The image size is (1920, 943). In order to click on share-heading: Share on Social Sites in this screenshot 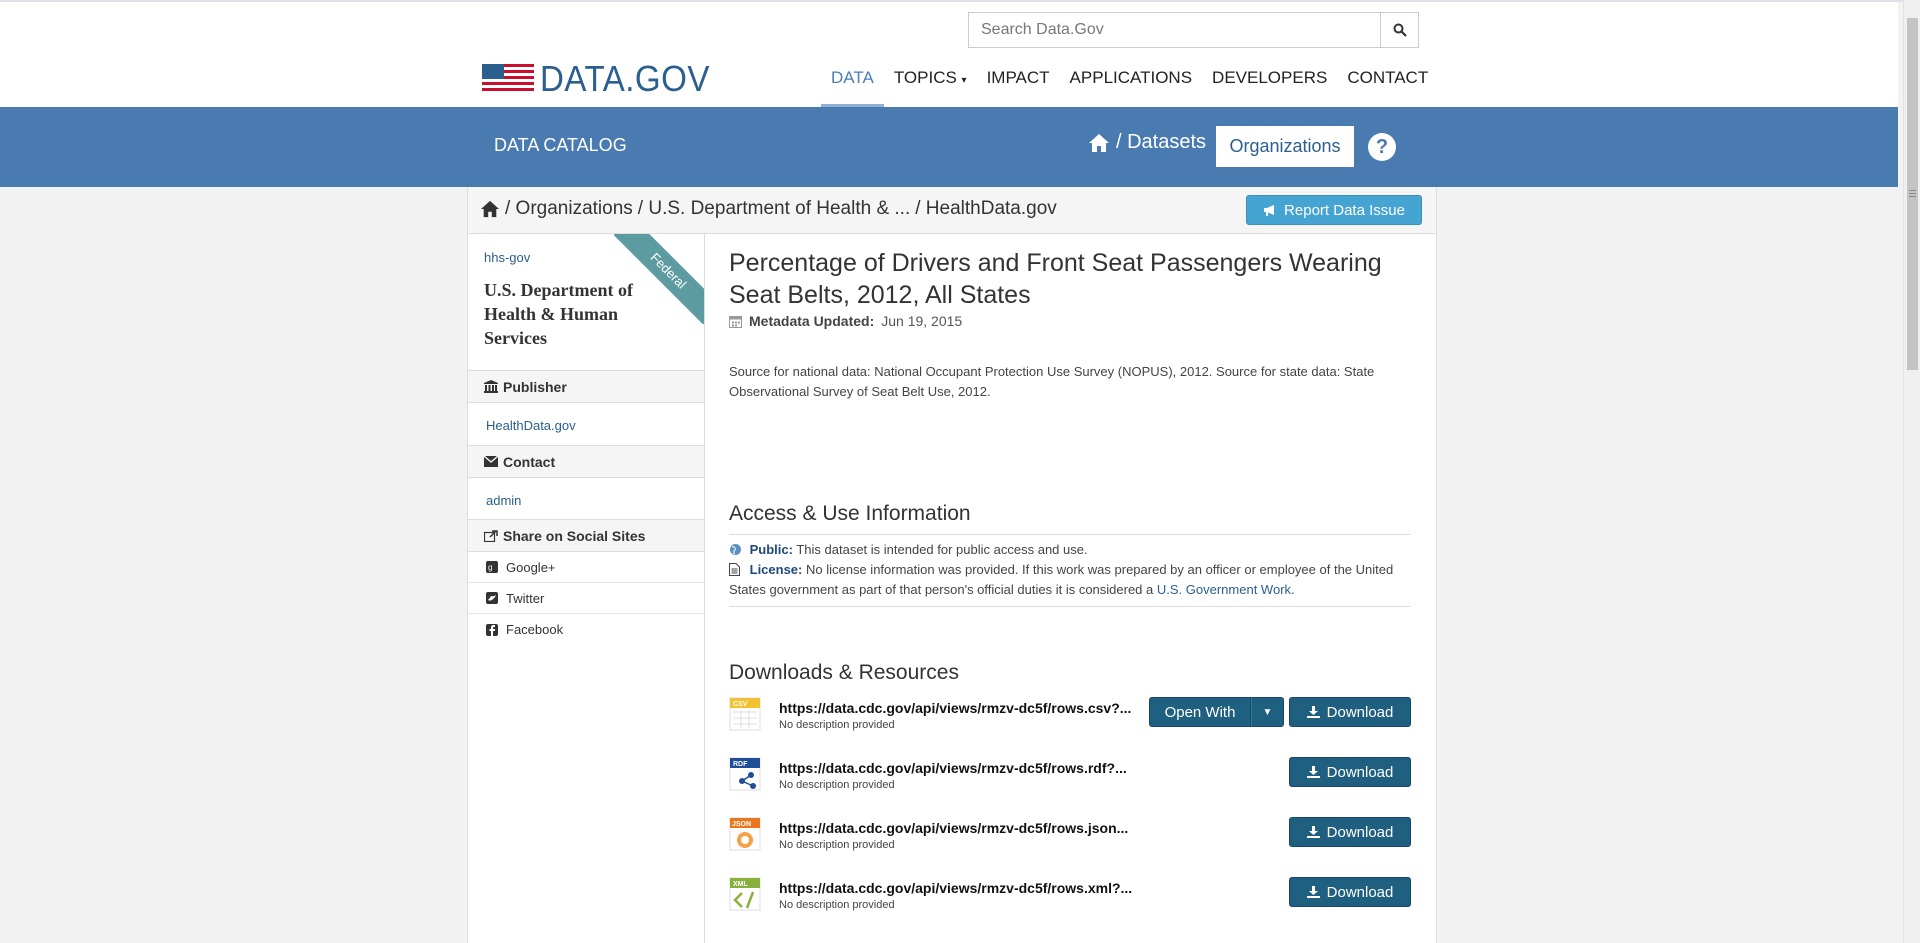, I will do `click(586, 535)`.